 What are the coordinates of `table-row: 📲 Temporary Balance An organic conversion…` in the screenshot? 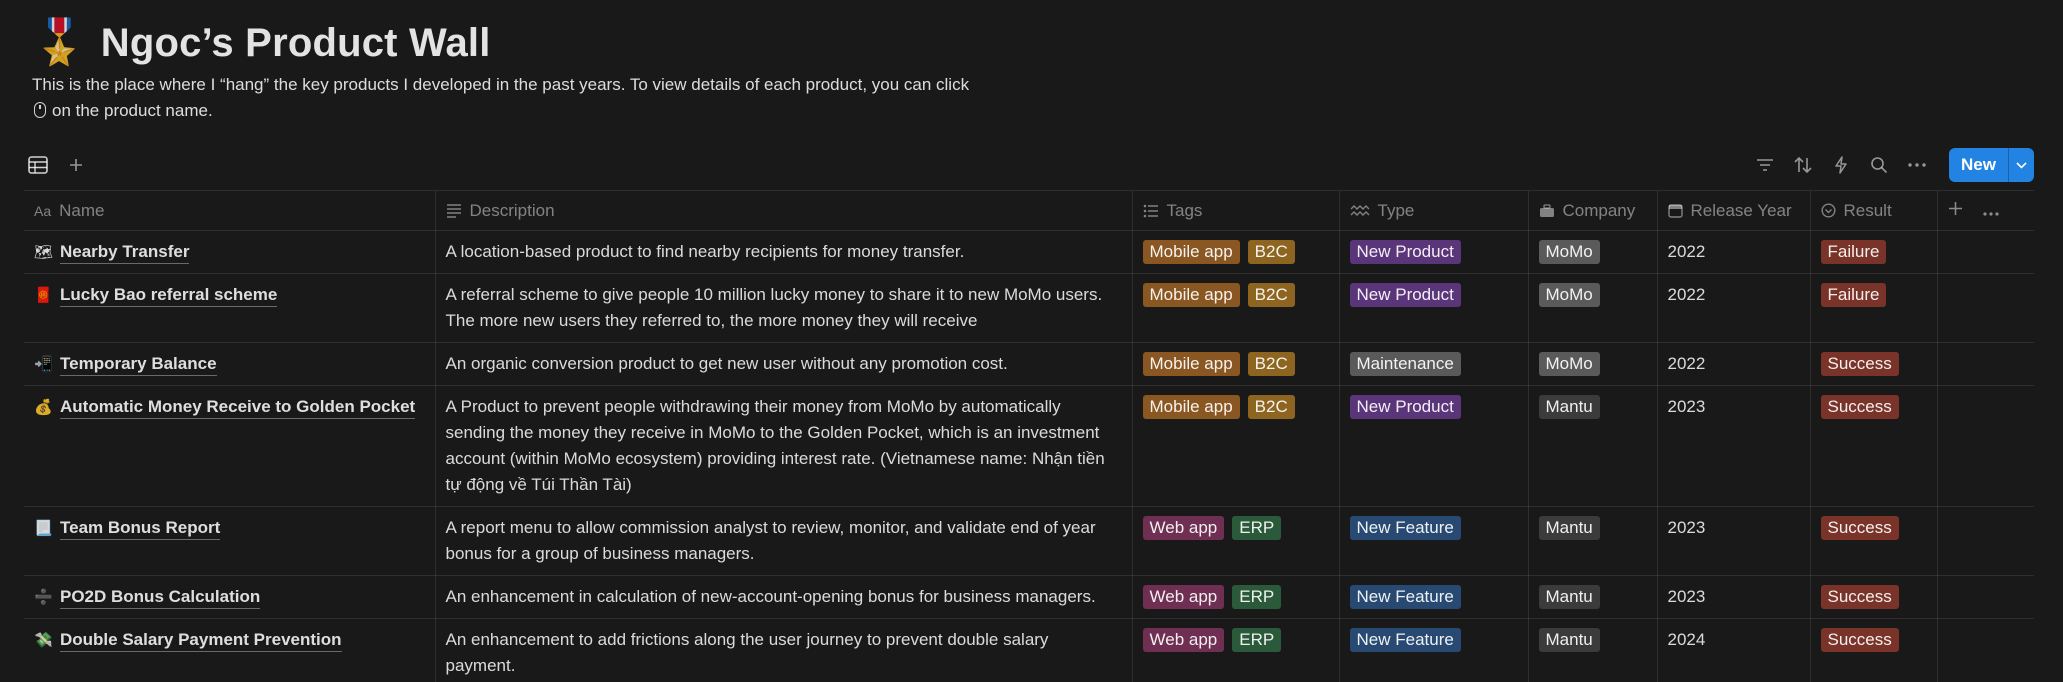 It's located at (1029, 364).